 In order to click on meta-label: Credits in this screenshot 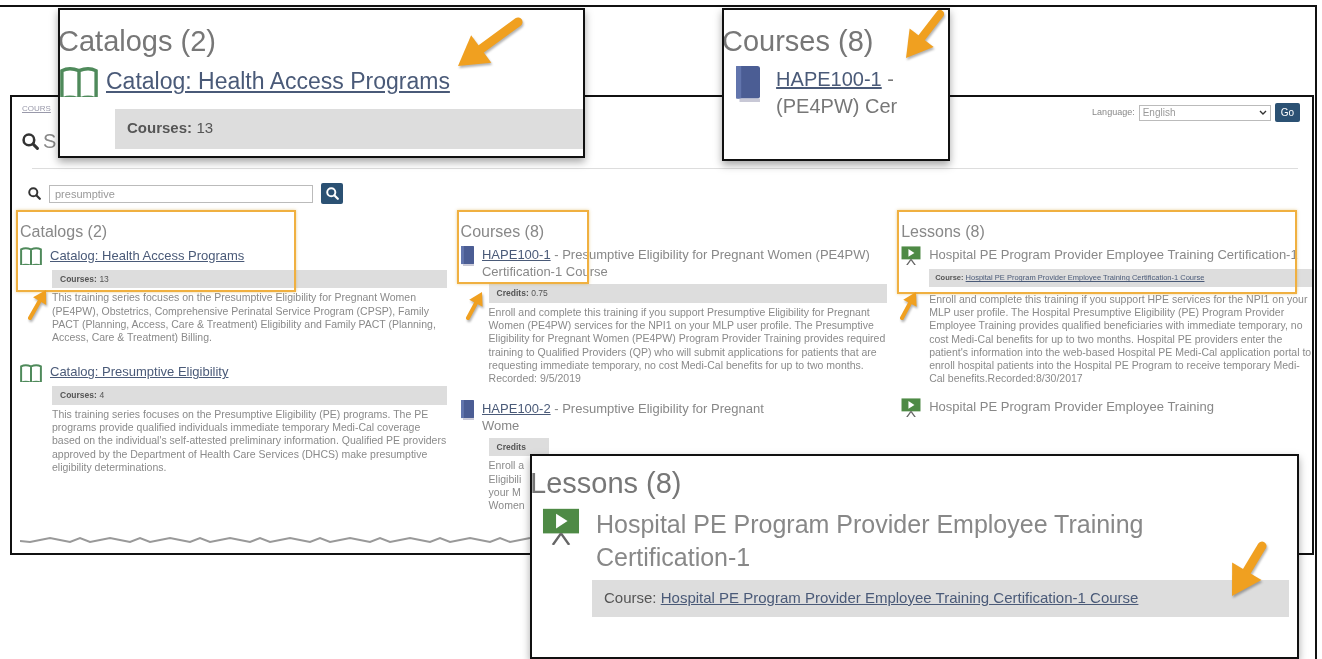, I will do `click(511, 446)`.